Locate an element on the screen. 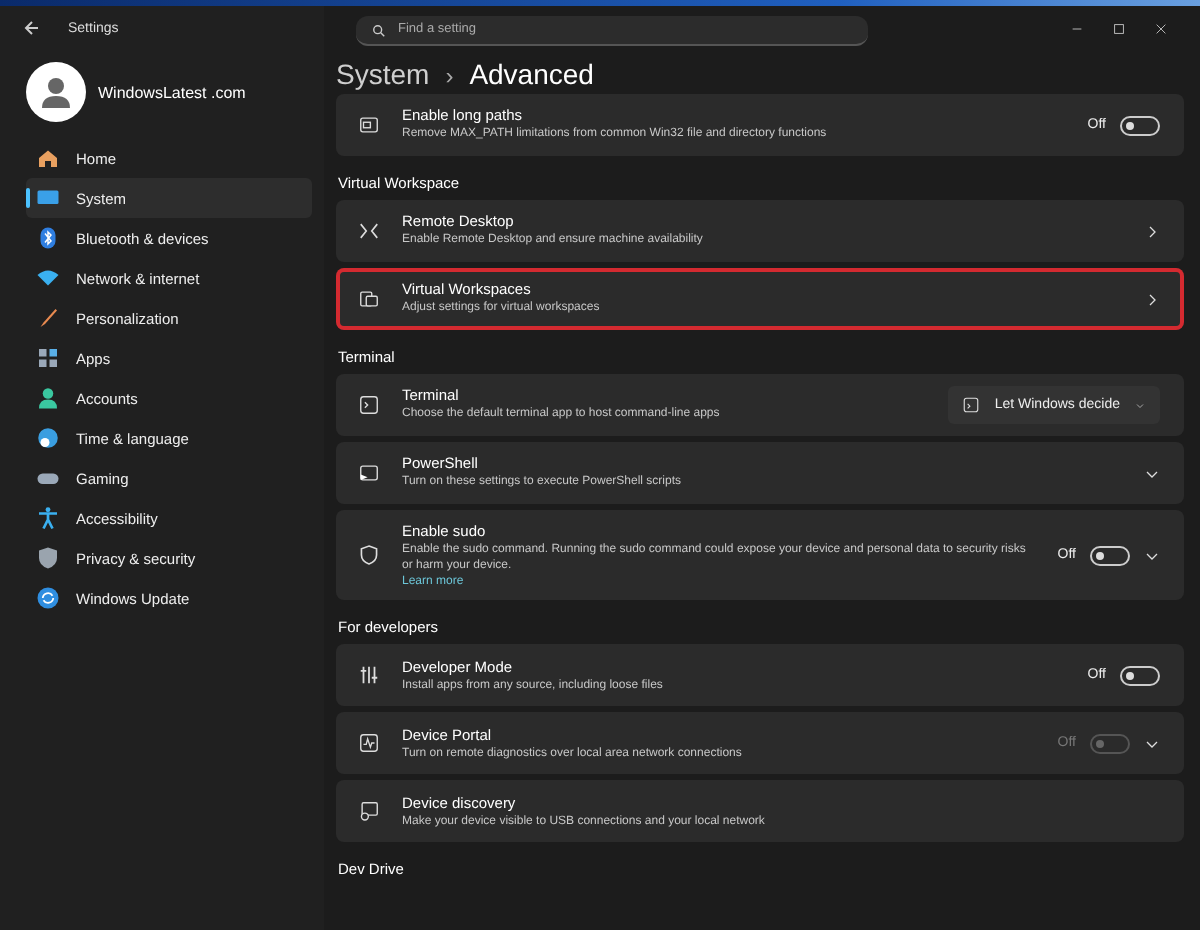 This screenshot has width=1200, height=930. home-icon is located at coordinates (48, 158).